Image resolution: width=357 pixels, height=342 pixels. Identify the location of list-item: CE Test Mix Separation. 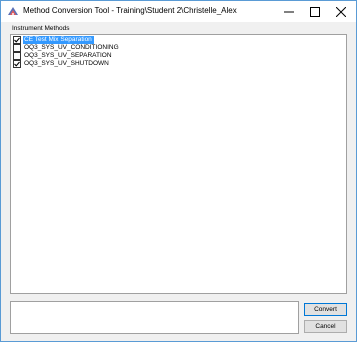
(178, 40).